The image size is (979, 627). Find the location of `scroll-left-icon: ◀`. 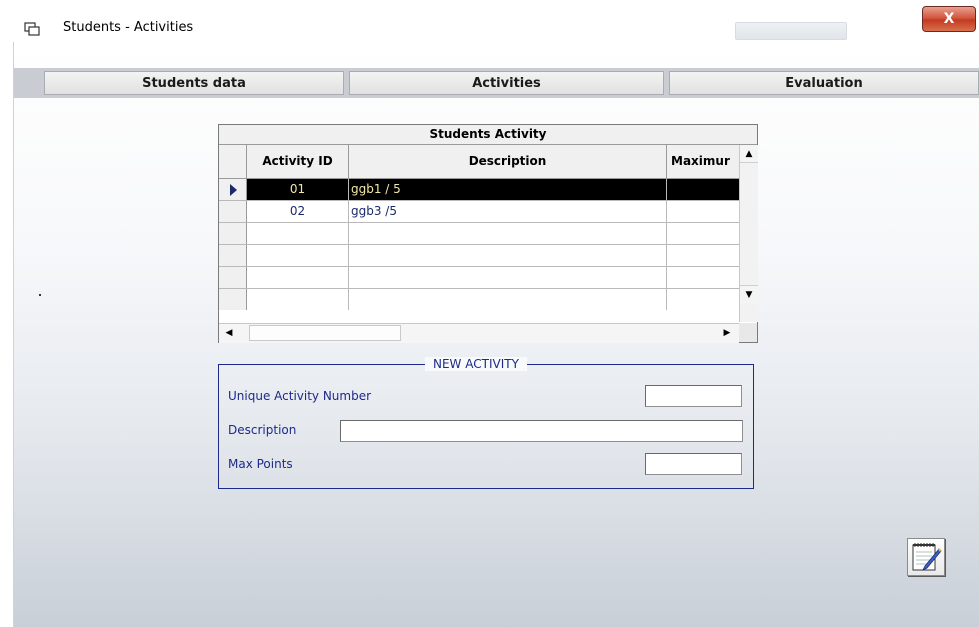

scroll-left-icon: ◀ is located at coordinates (229, 333).